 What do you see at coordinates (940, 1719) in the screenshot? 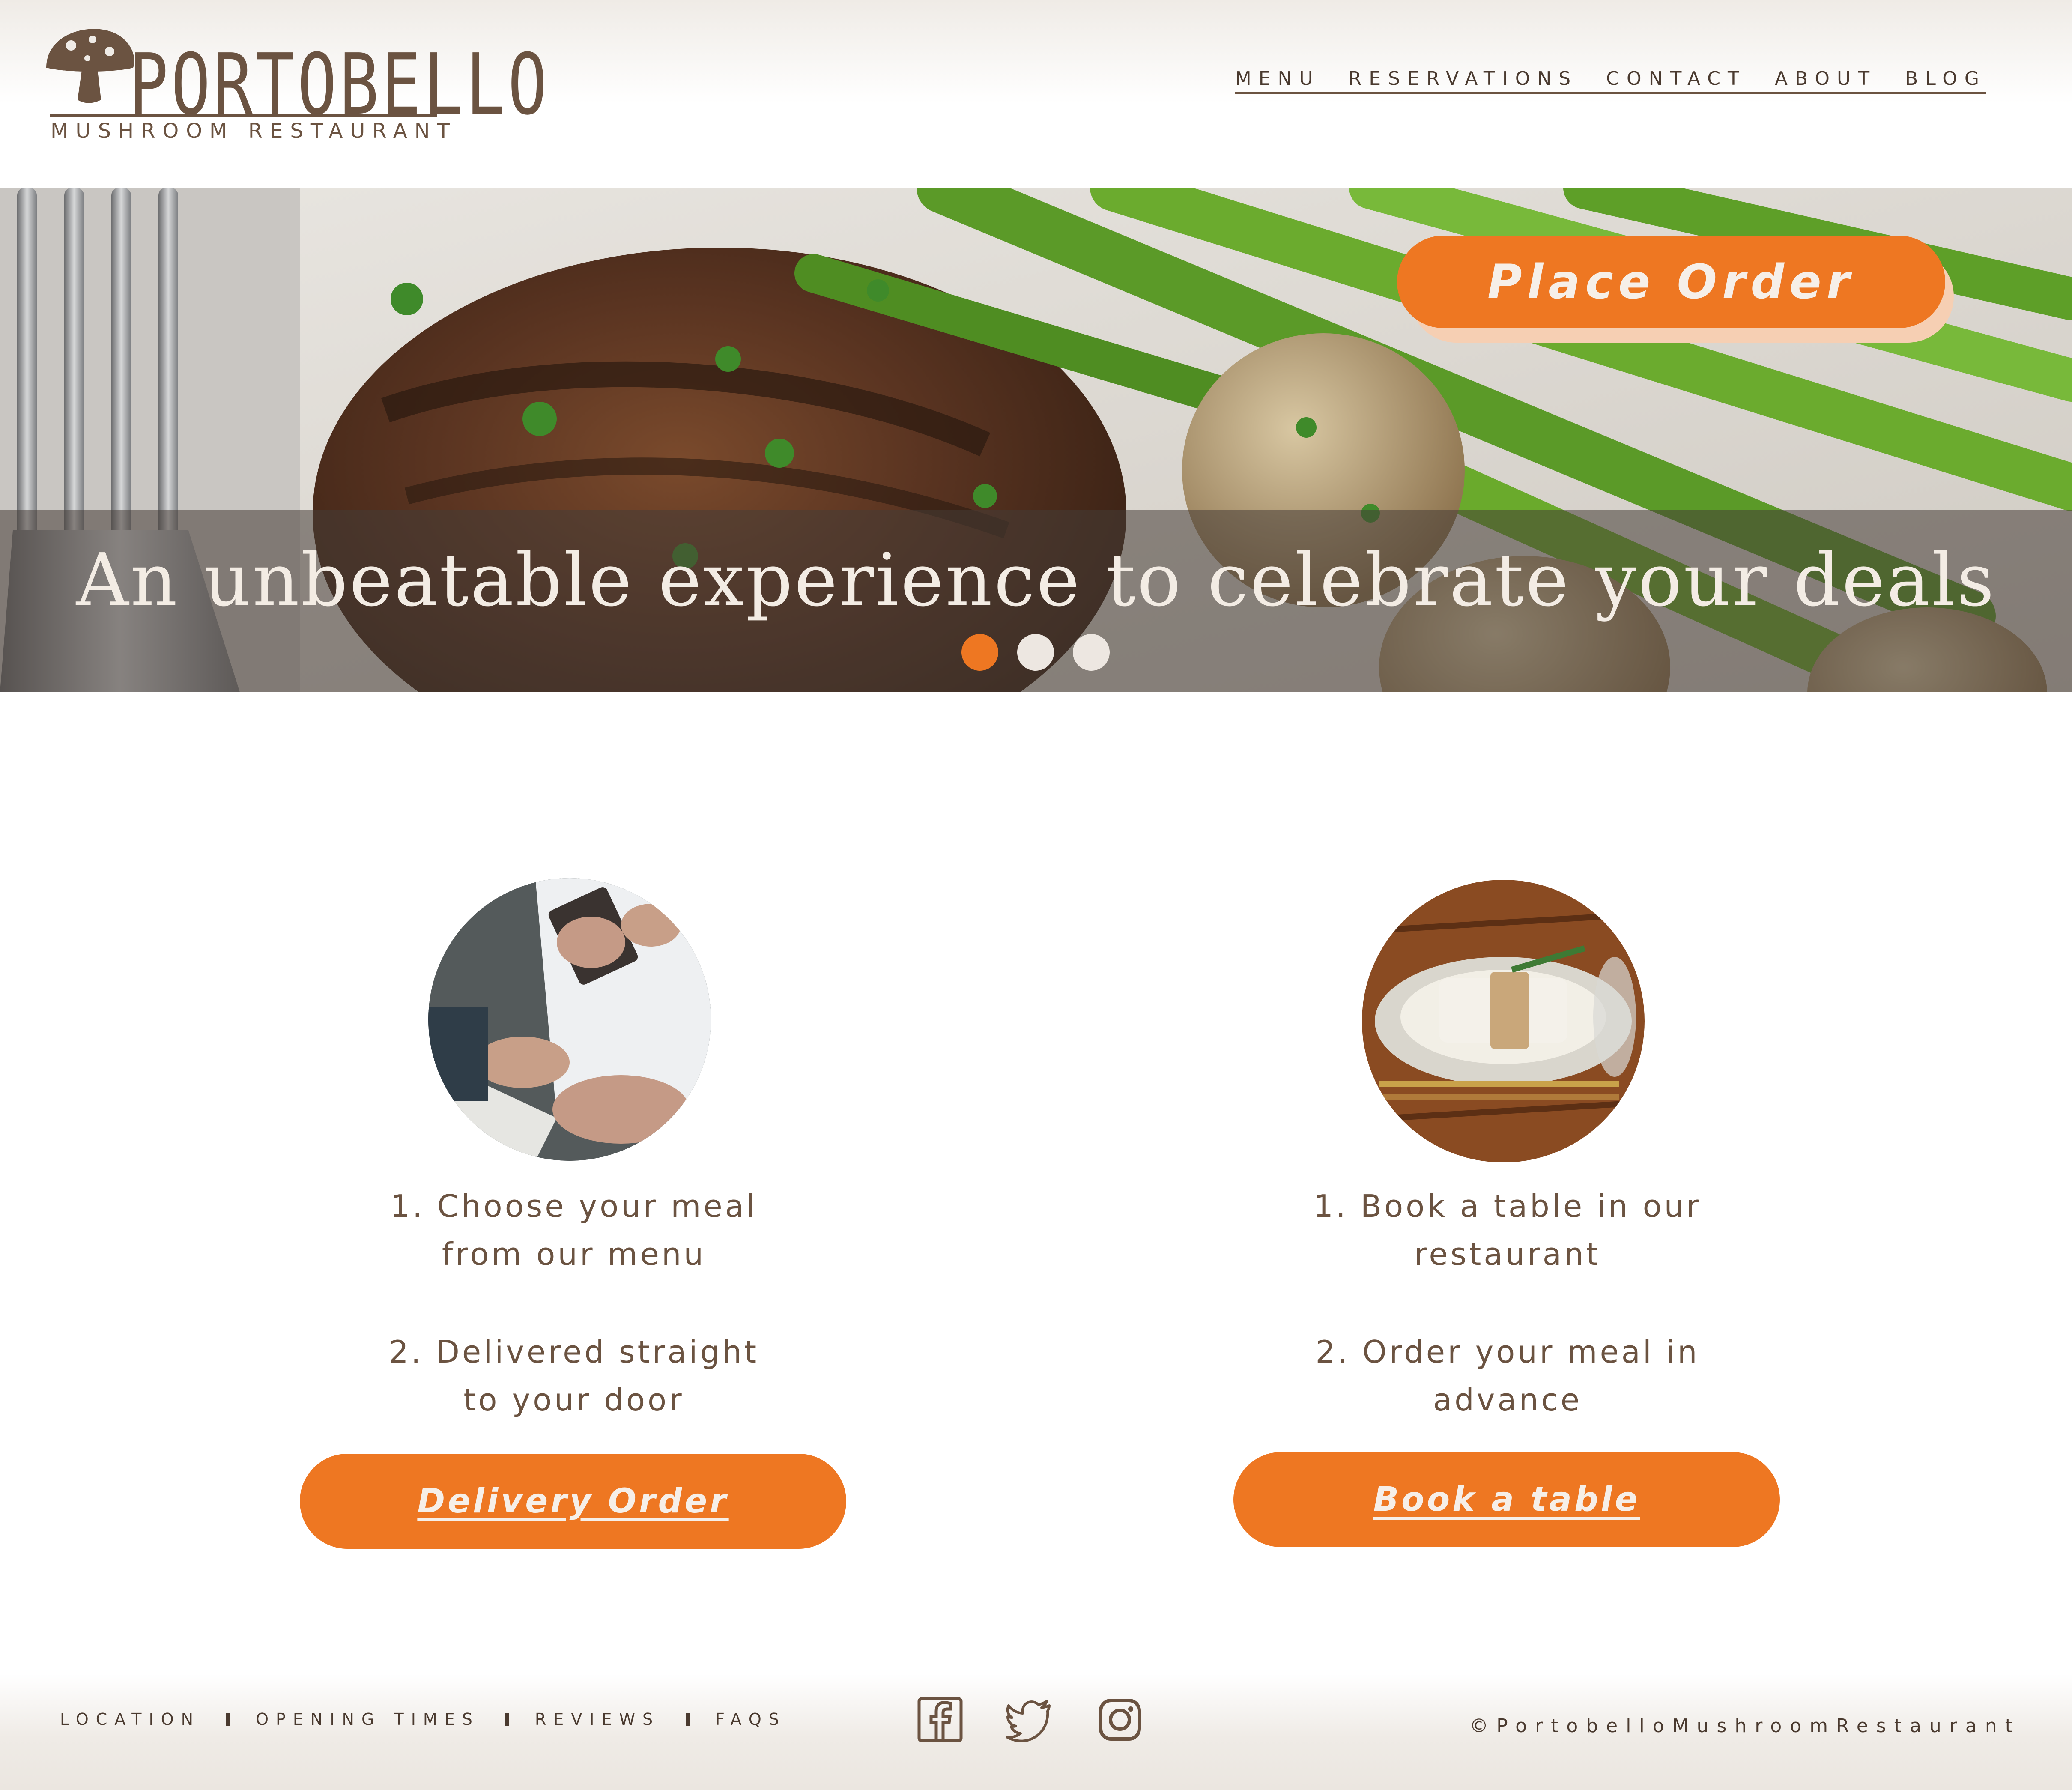
I see `facebook-icon` at bounding box center [940, 1719].